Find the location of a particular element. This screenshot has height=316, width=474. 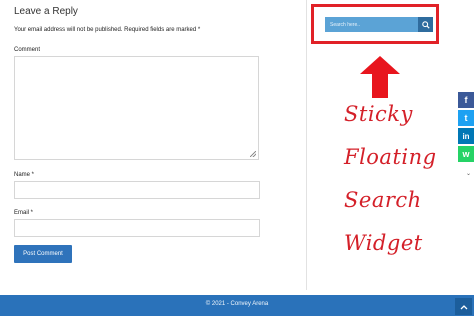

whatsapp-share-button: w is located at coordinates (466, 154).